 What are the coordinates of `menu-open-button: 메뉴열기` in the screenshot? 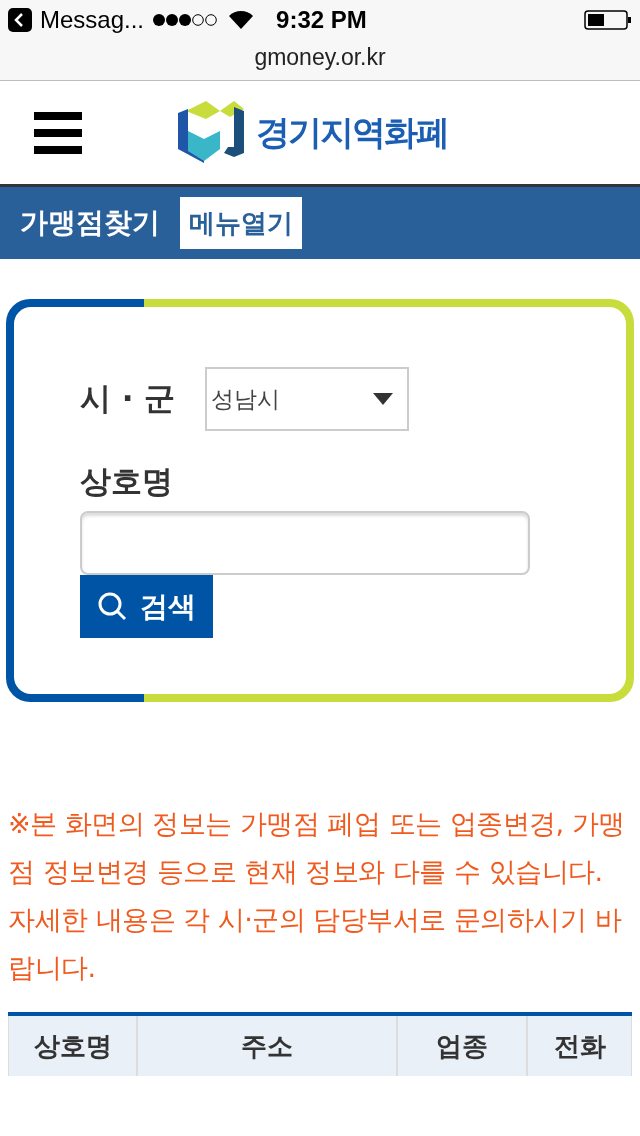 It's located at (241, 223).